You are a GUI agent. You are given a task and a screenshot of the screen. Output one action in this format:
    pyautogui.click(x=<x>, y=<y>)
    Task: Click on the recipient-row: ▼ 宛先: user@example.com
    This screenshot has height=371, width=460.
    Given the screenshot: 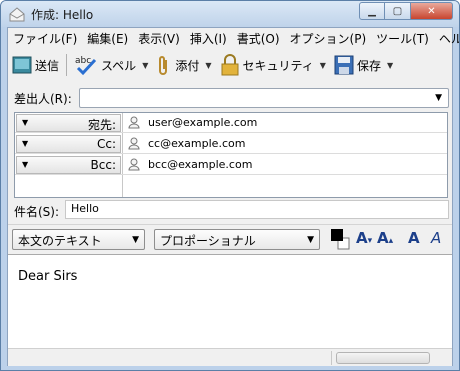 What is the action you would take?
    pyautogui.click(x=231, y=123)
    